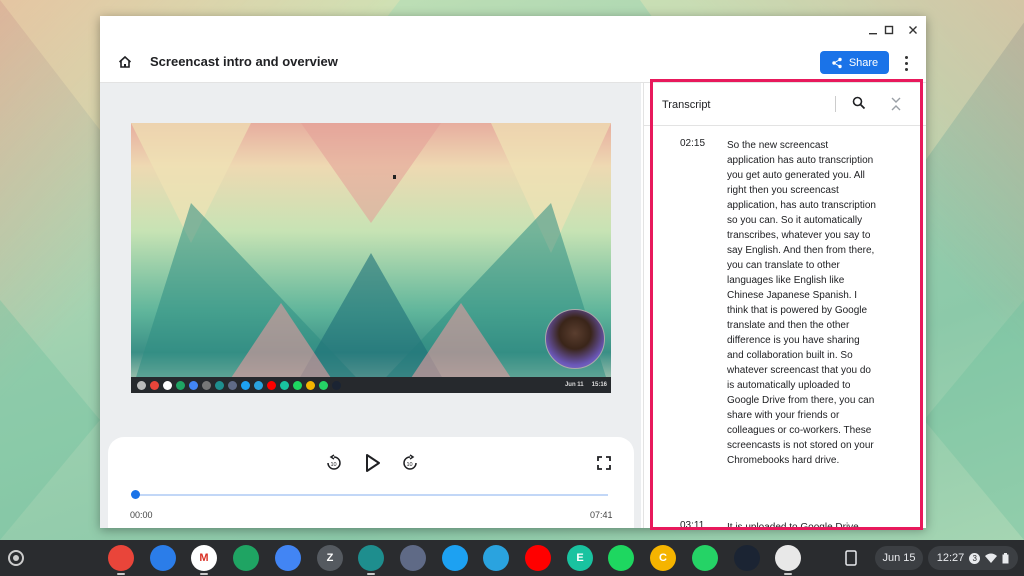 This screenshot has height=576, width=1024. What do you see at coordinates (950, 558) in the screenshot?
I see `clock: 12:27` at bounding box center [950, 558].